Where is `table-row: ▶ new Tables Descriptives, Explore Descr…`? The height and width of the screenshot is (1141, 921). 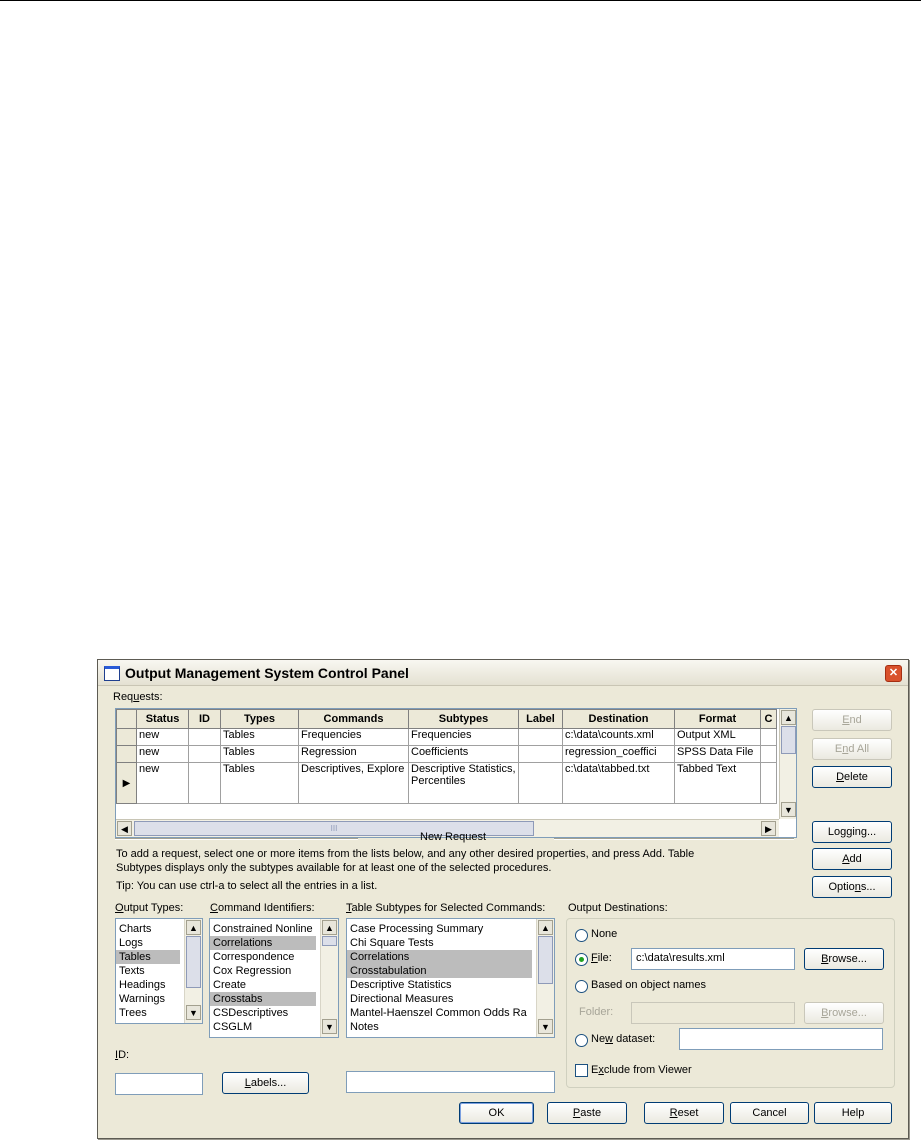 table-row: ▶ new Tables Descriptives, Explore Descr… is located at coordinates (446, 783).